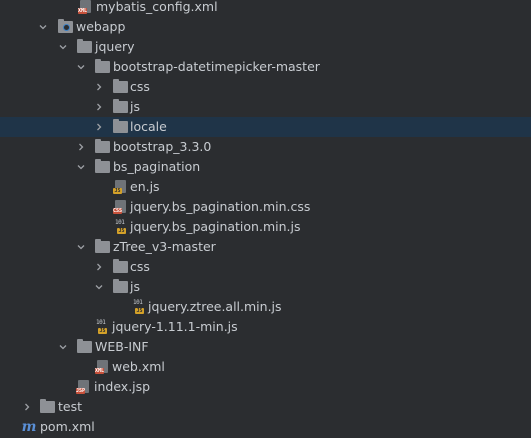  What do you see at coordinates (265, 127) in the screenshot?
I see `tree-item-locale: locale` at bounding box center [265, 127].